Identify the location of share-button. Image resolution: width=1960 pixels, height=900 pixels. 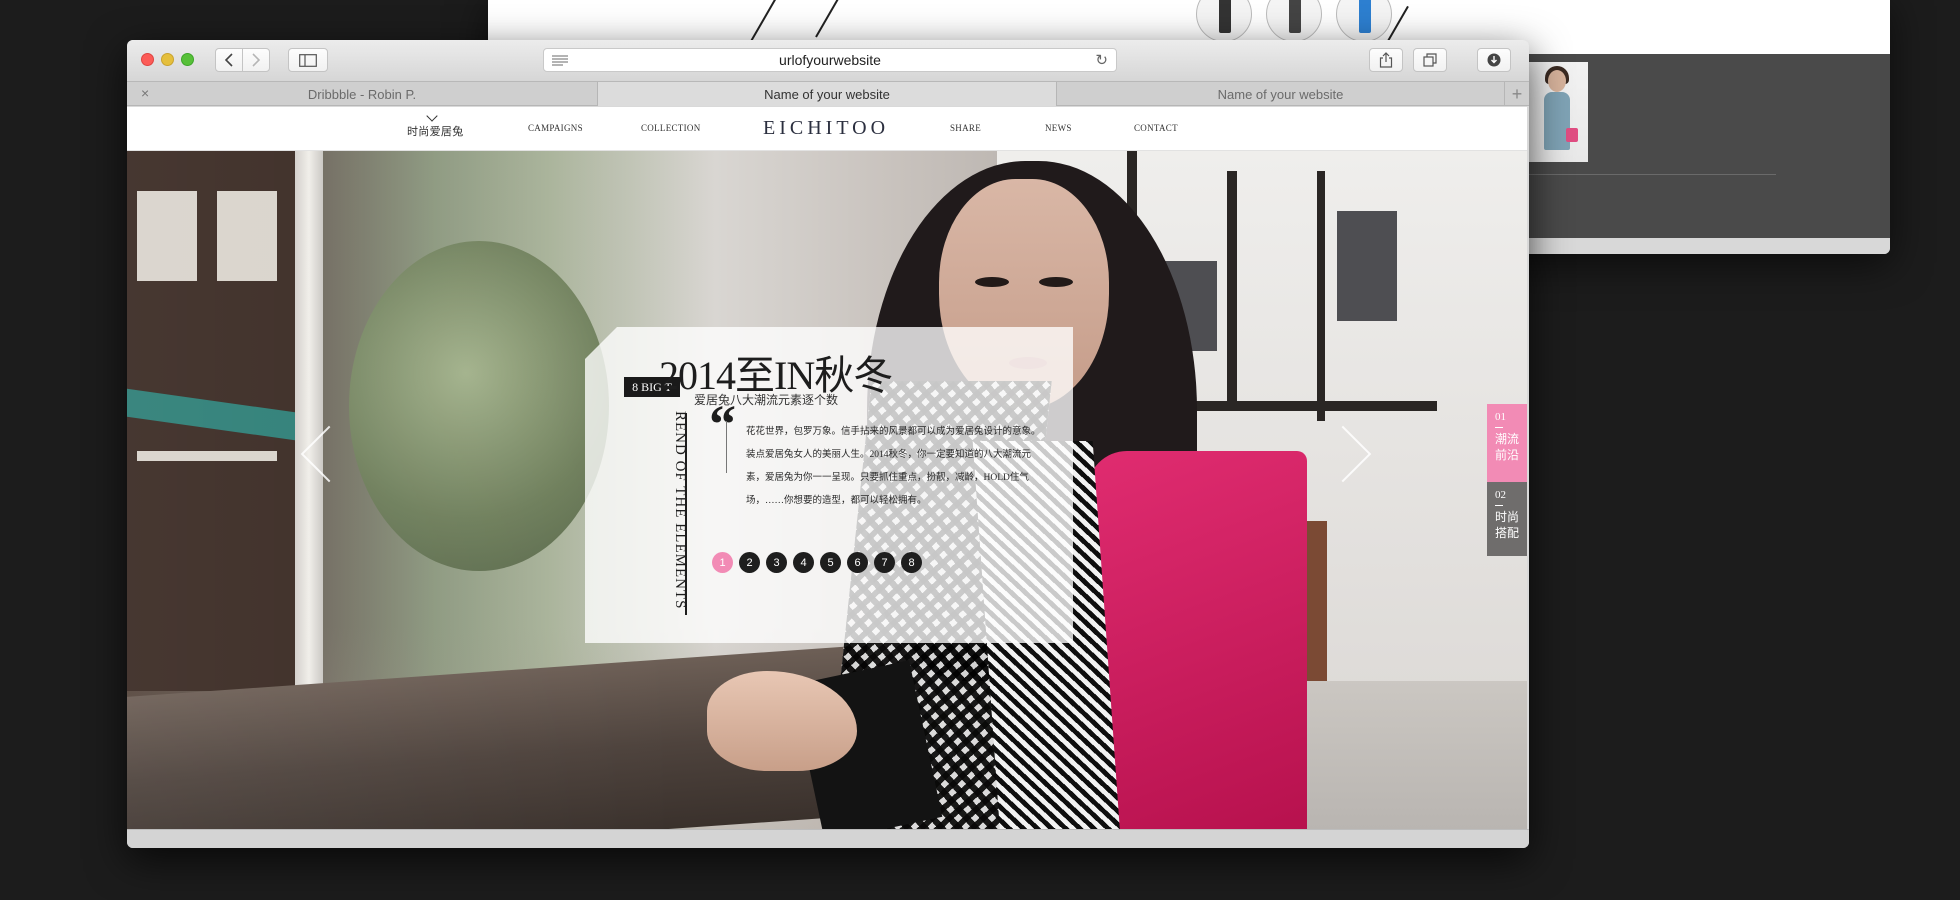
(1386, 60).